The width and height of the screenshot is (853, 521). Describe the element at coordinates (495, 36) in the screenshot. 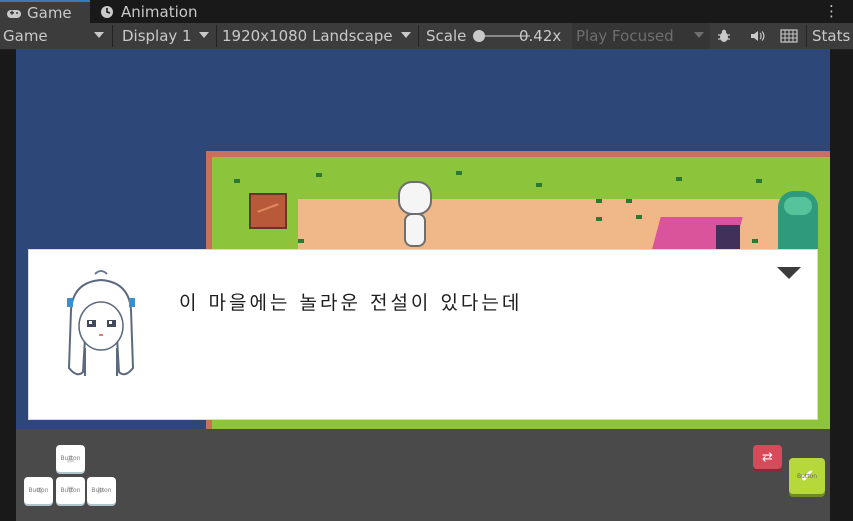

I see `scale-control: Scale 0.42x` at that location.